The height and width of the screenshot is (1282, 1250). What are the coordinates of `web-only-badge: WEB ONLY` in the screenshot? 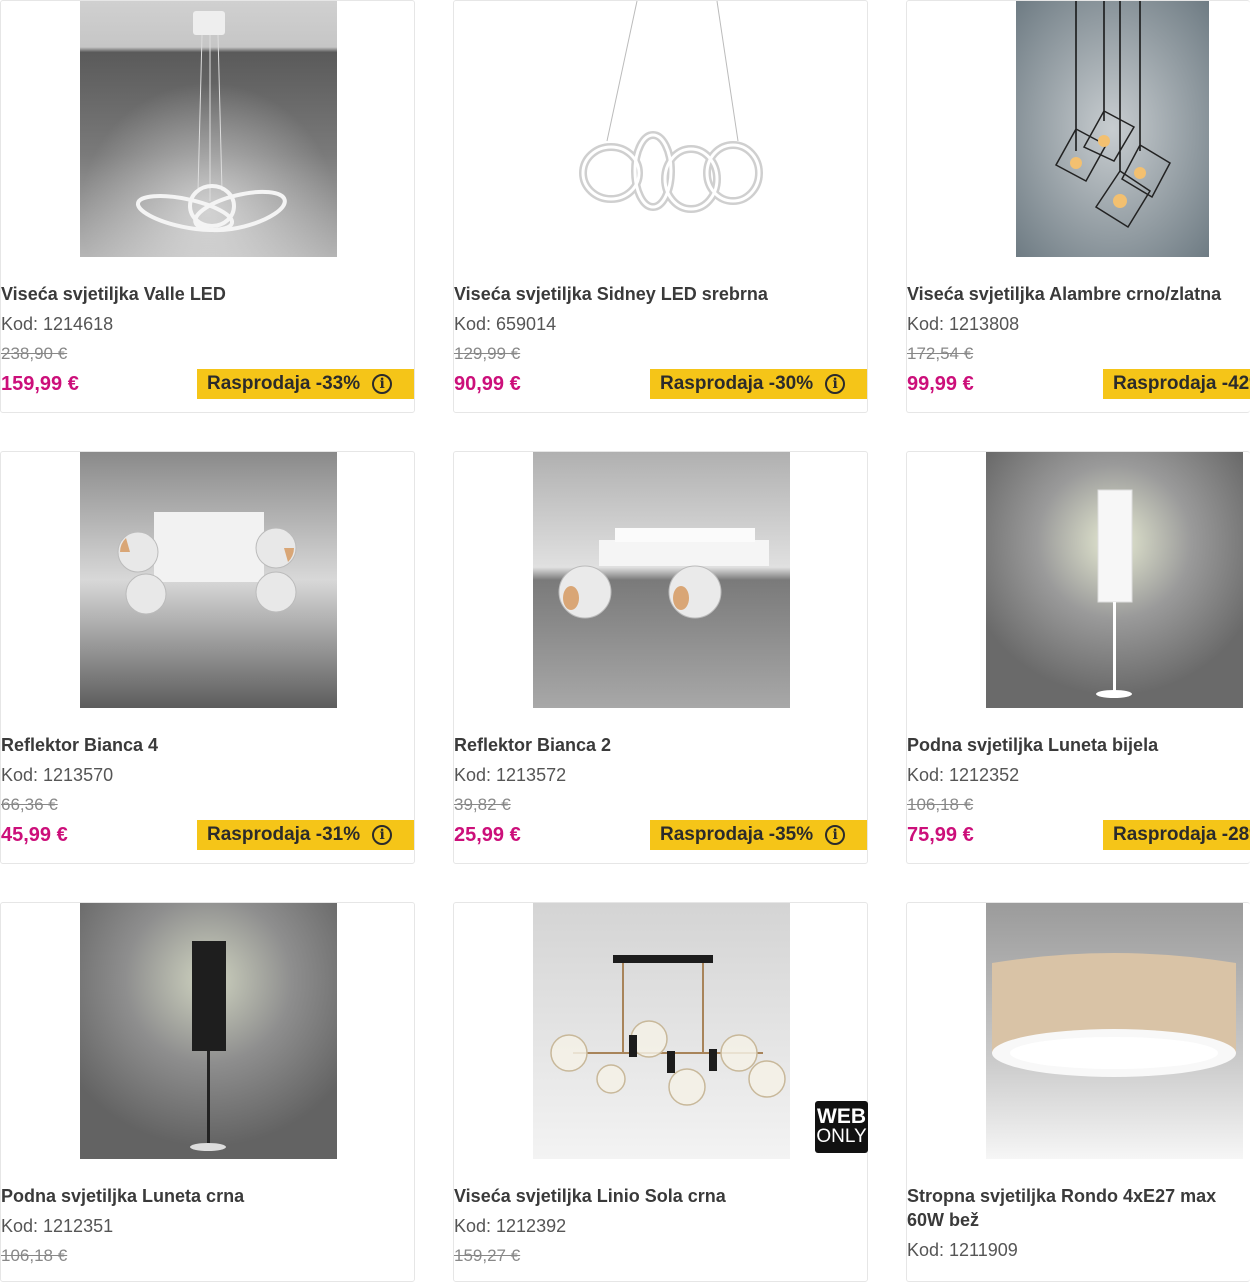 It's located at (841, 1127).